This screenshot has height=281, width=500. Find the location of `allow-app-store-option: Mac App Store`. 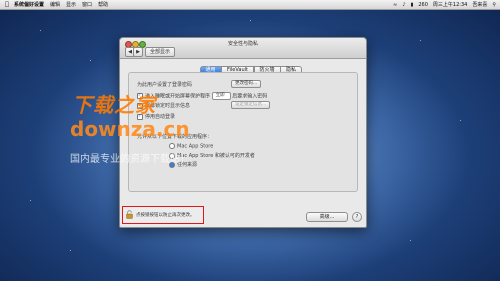

allow-app-store-option: Mac App Store is located at coordinates (191, 146).